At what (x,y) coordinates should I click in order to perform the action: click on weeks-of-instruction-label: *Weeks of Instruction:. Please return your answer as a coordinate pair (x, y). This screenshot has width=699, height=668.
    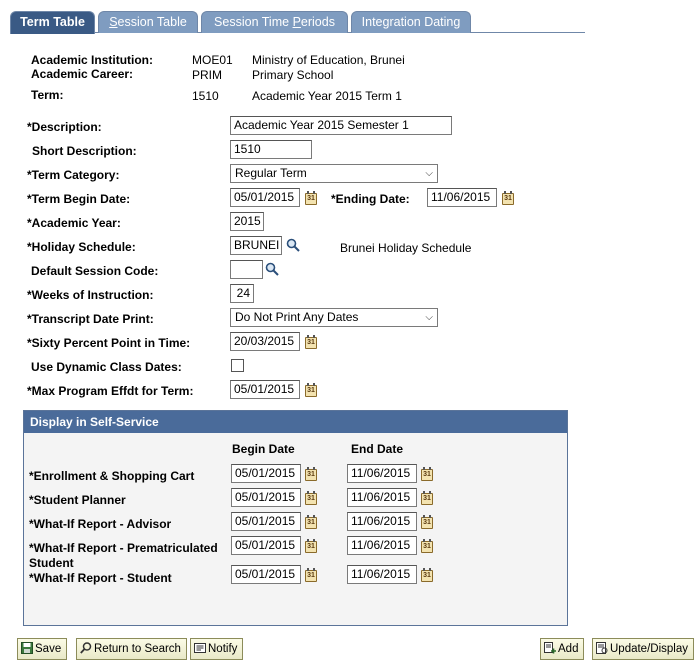
    Looking at the image, I should click on (90, 295).